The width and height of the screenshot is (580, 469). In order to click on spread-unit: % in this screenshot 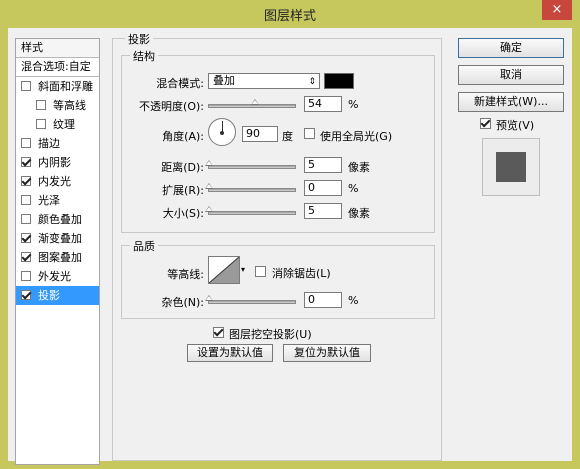, I will do `click(353, 188)`.